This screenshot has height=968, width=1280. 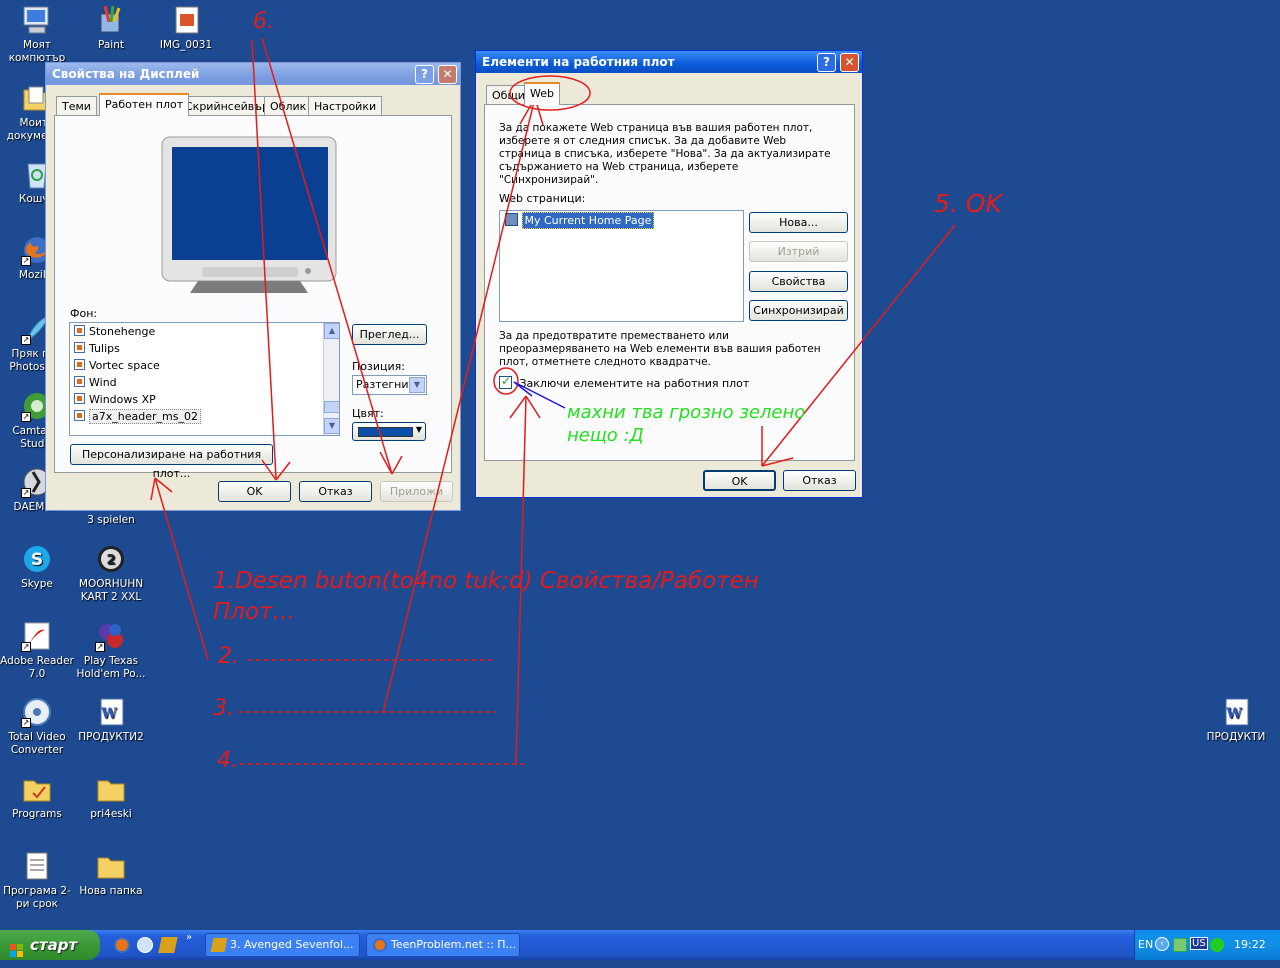 What do you see at coordinates (228, 656) in the screenshot?
I see `annotation-step-2: 2.` at bounding box center [228, 656].